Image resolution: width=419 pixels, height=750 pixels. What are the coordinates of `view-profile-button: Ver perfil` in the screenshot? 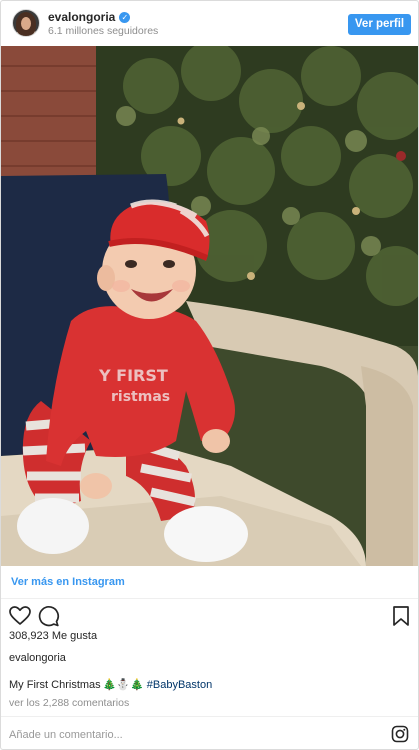 It's located at (379, 24).